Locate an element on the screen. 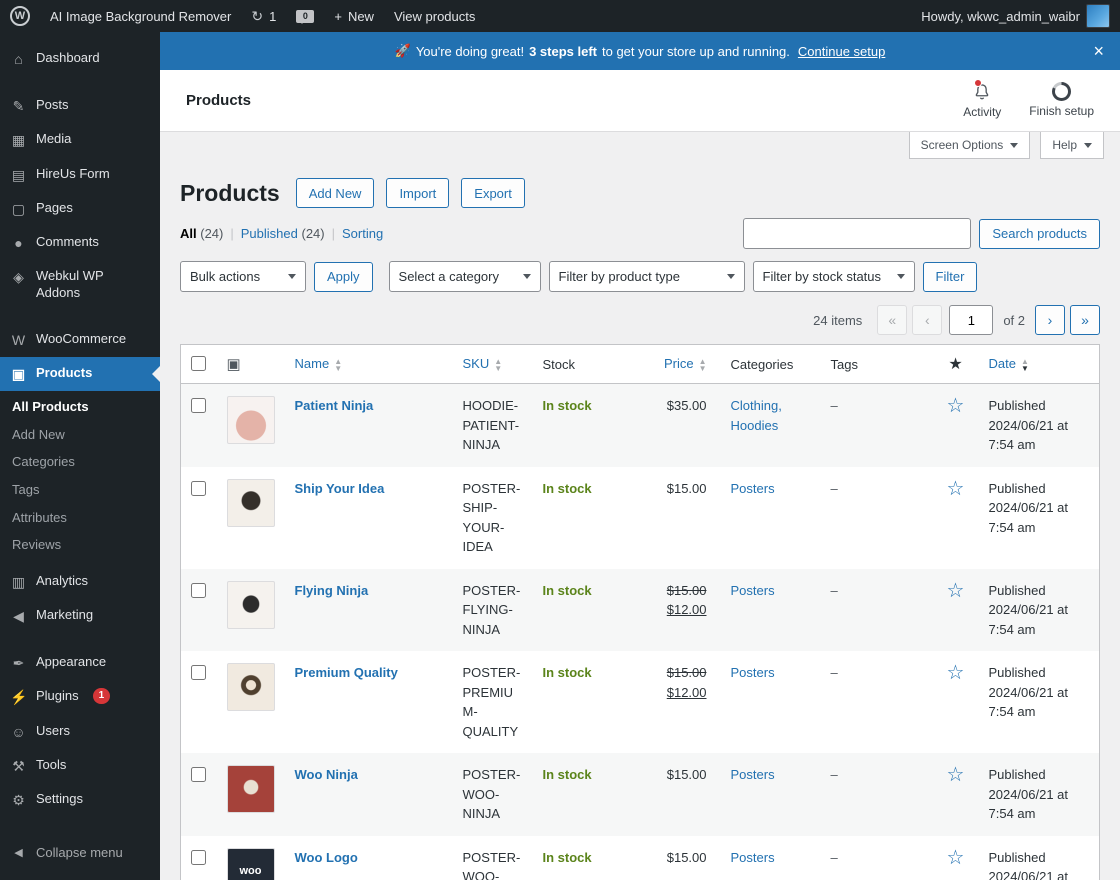 This screenshot has height=880, width=1120. submenu-attributes: Attributes is located at coordinates (80, 518).